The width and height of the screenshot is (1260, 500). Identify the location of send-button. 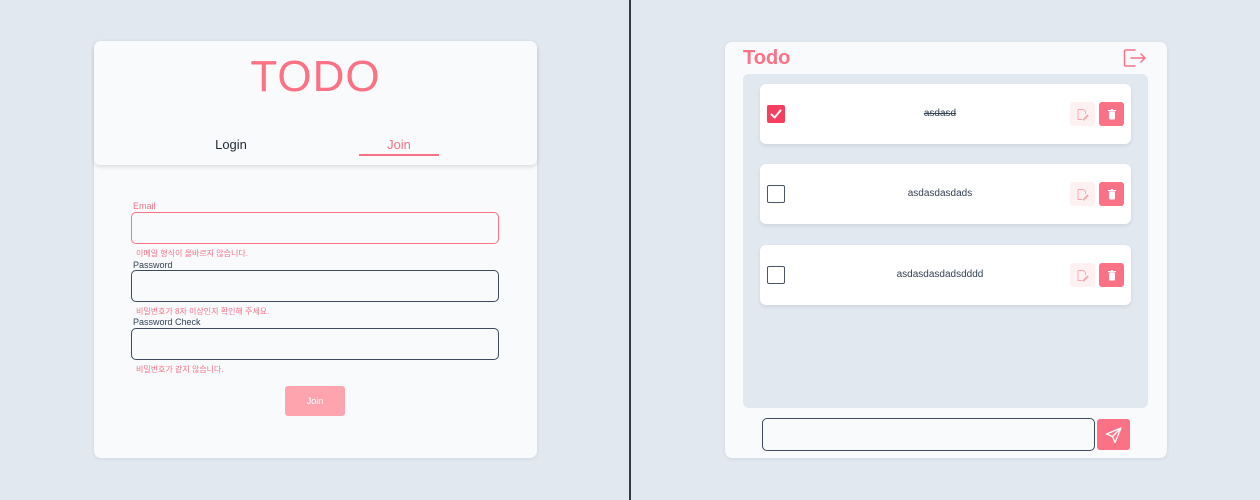
(1113, 434).